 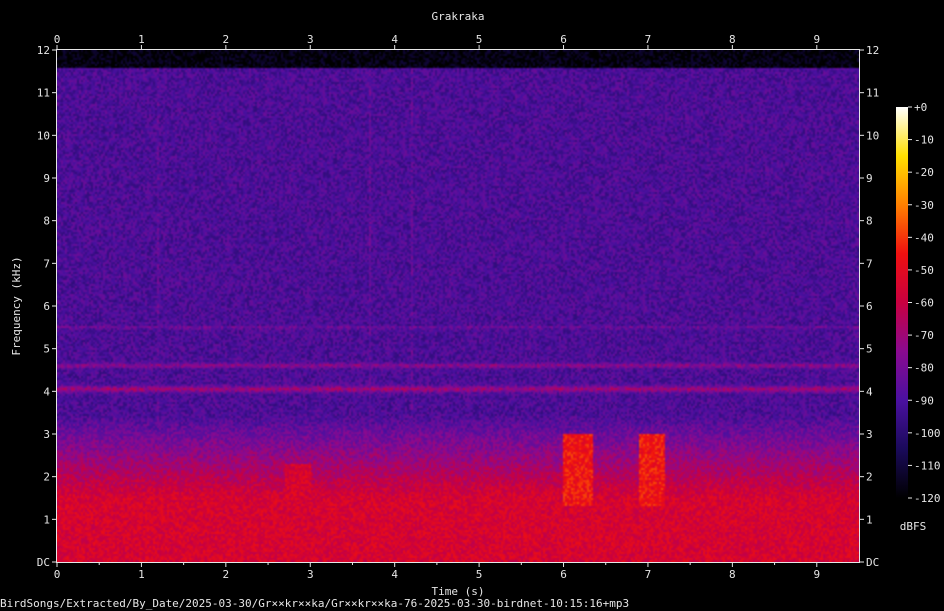 I want to click on y-tick-label-right: 7, so click(x=869, y=263).